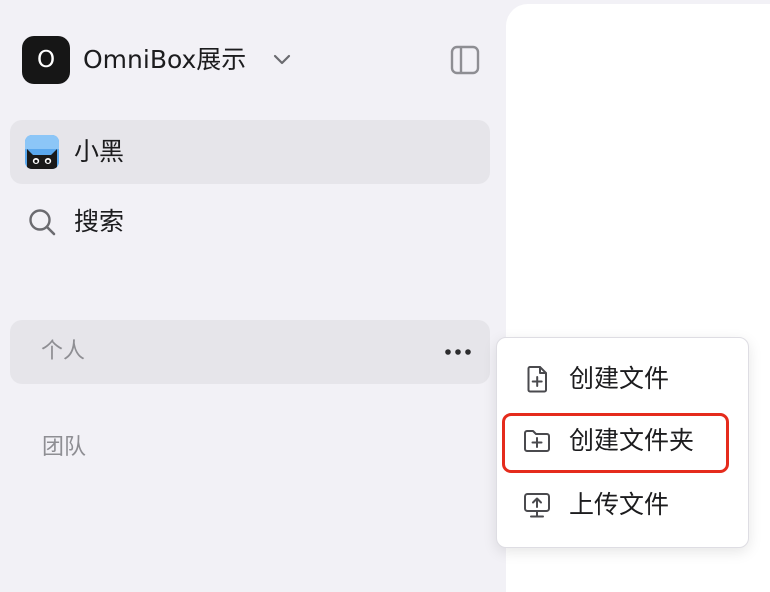  What do you see at coordinates (250, 222) in the screenshot?
I see `sidebar-item-search: 搜索` at bounding box center [250, 222].